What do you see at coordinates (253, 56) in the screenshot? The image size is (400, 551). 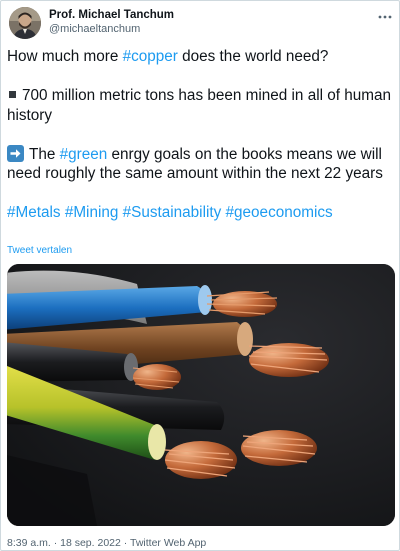 I see `text-segment: does the world need?` at bounding box center [253, 56].